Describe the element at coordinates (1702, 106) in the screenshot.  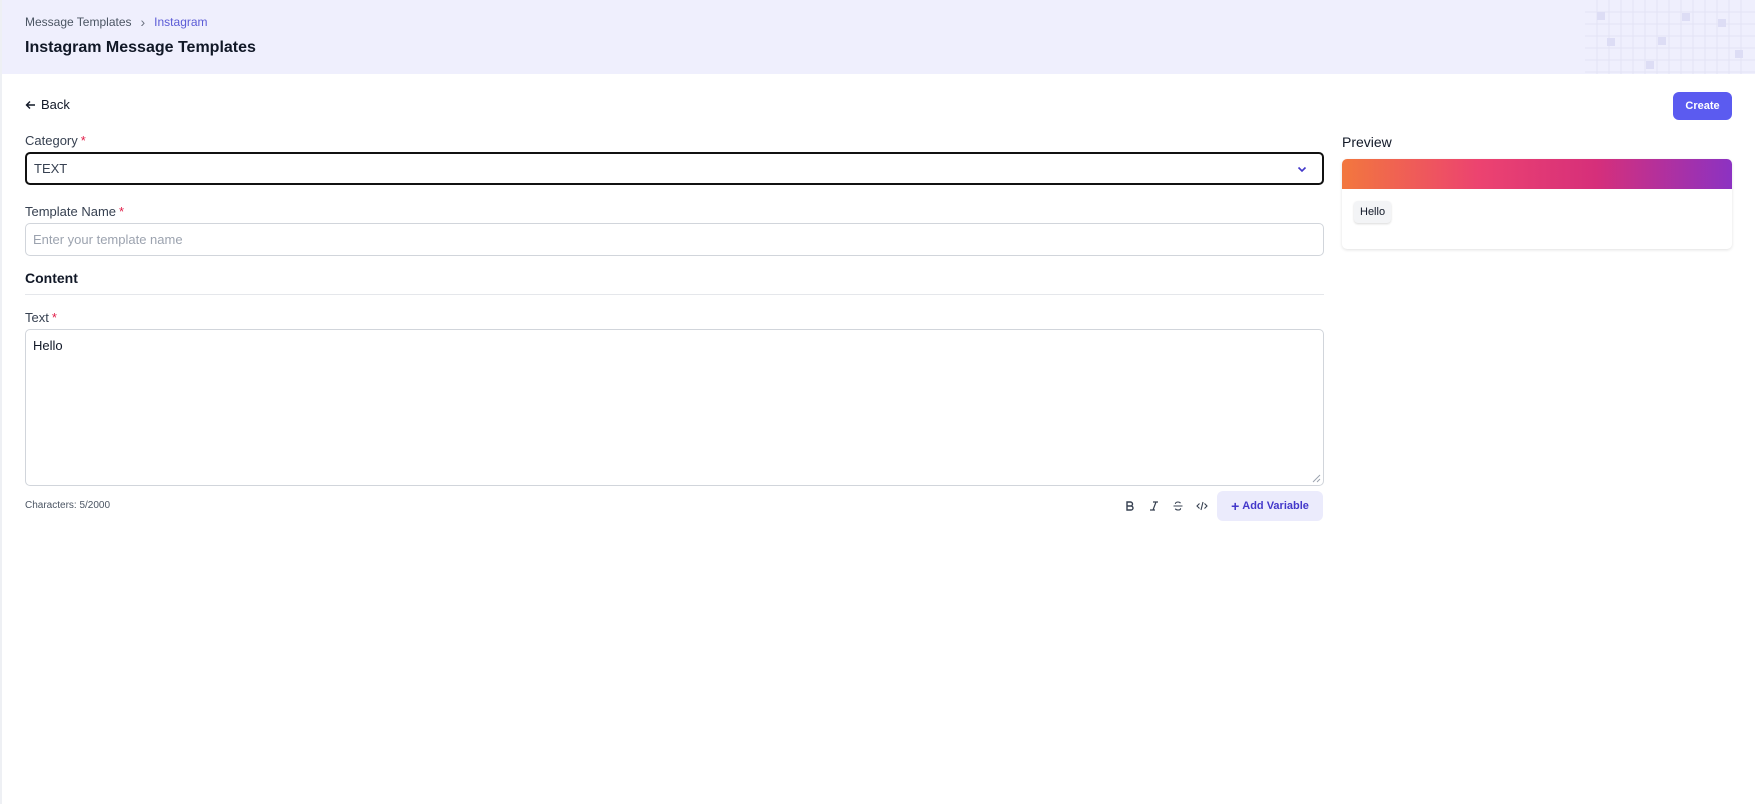
I see `create-button: Create` at that location.